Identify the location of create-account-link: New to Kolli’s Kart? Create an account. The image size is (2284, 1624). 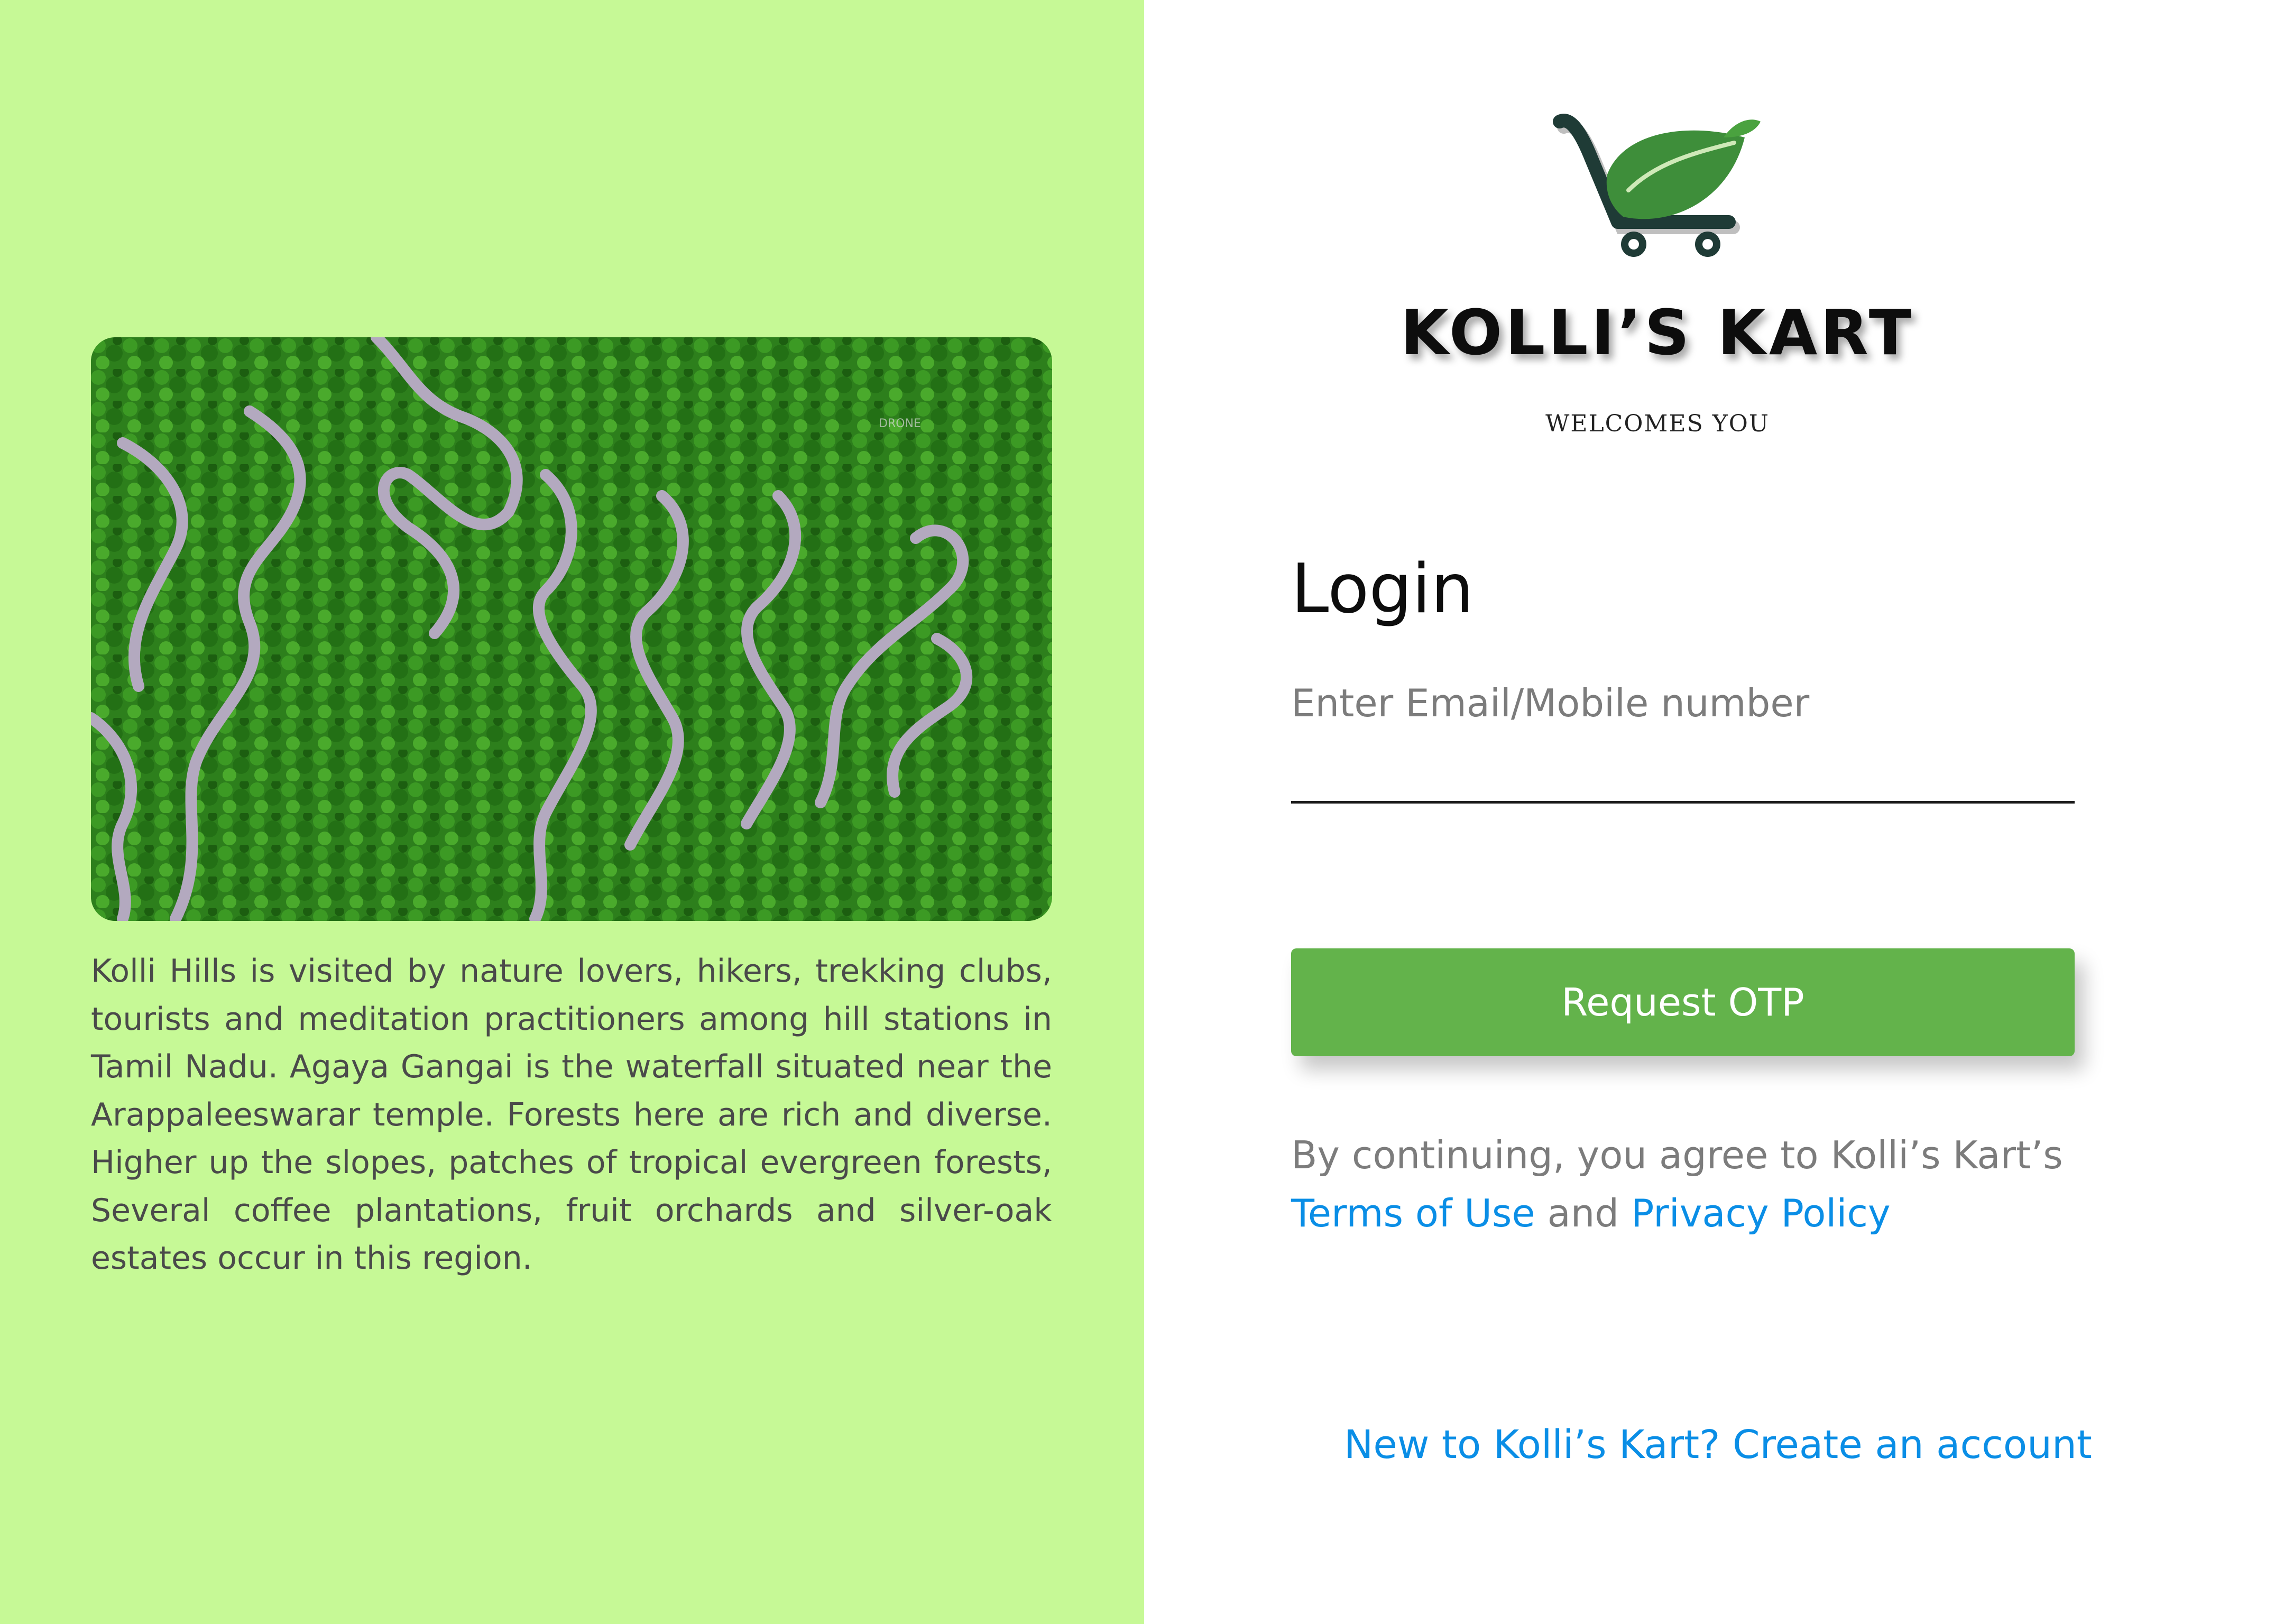
(1718, 1445).